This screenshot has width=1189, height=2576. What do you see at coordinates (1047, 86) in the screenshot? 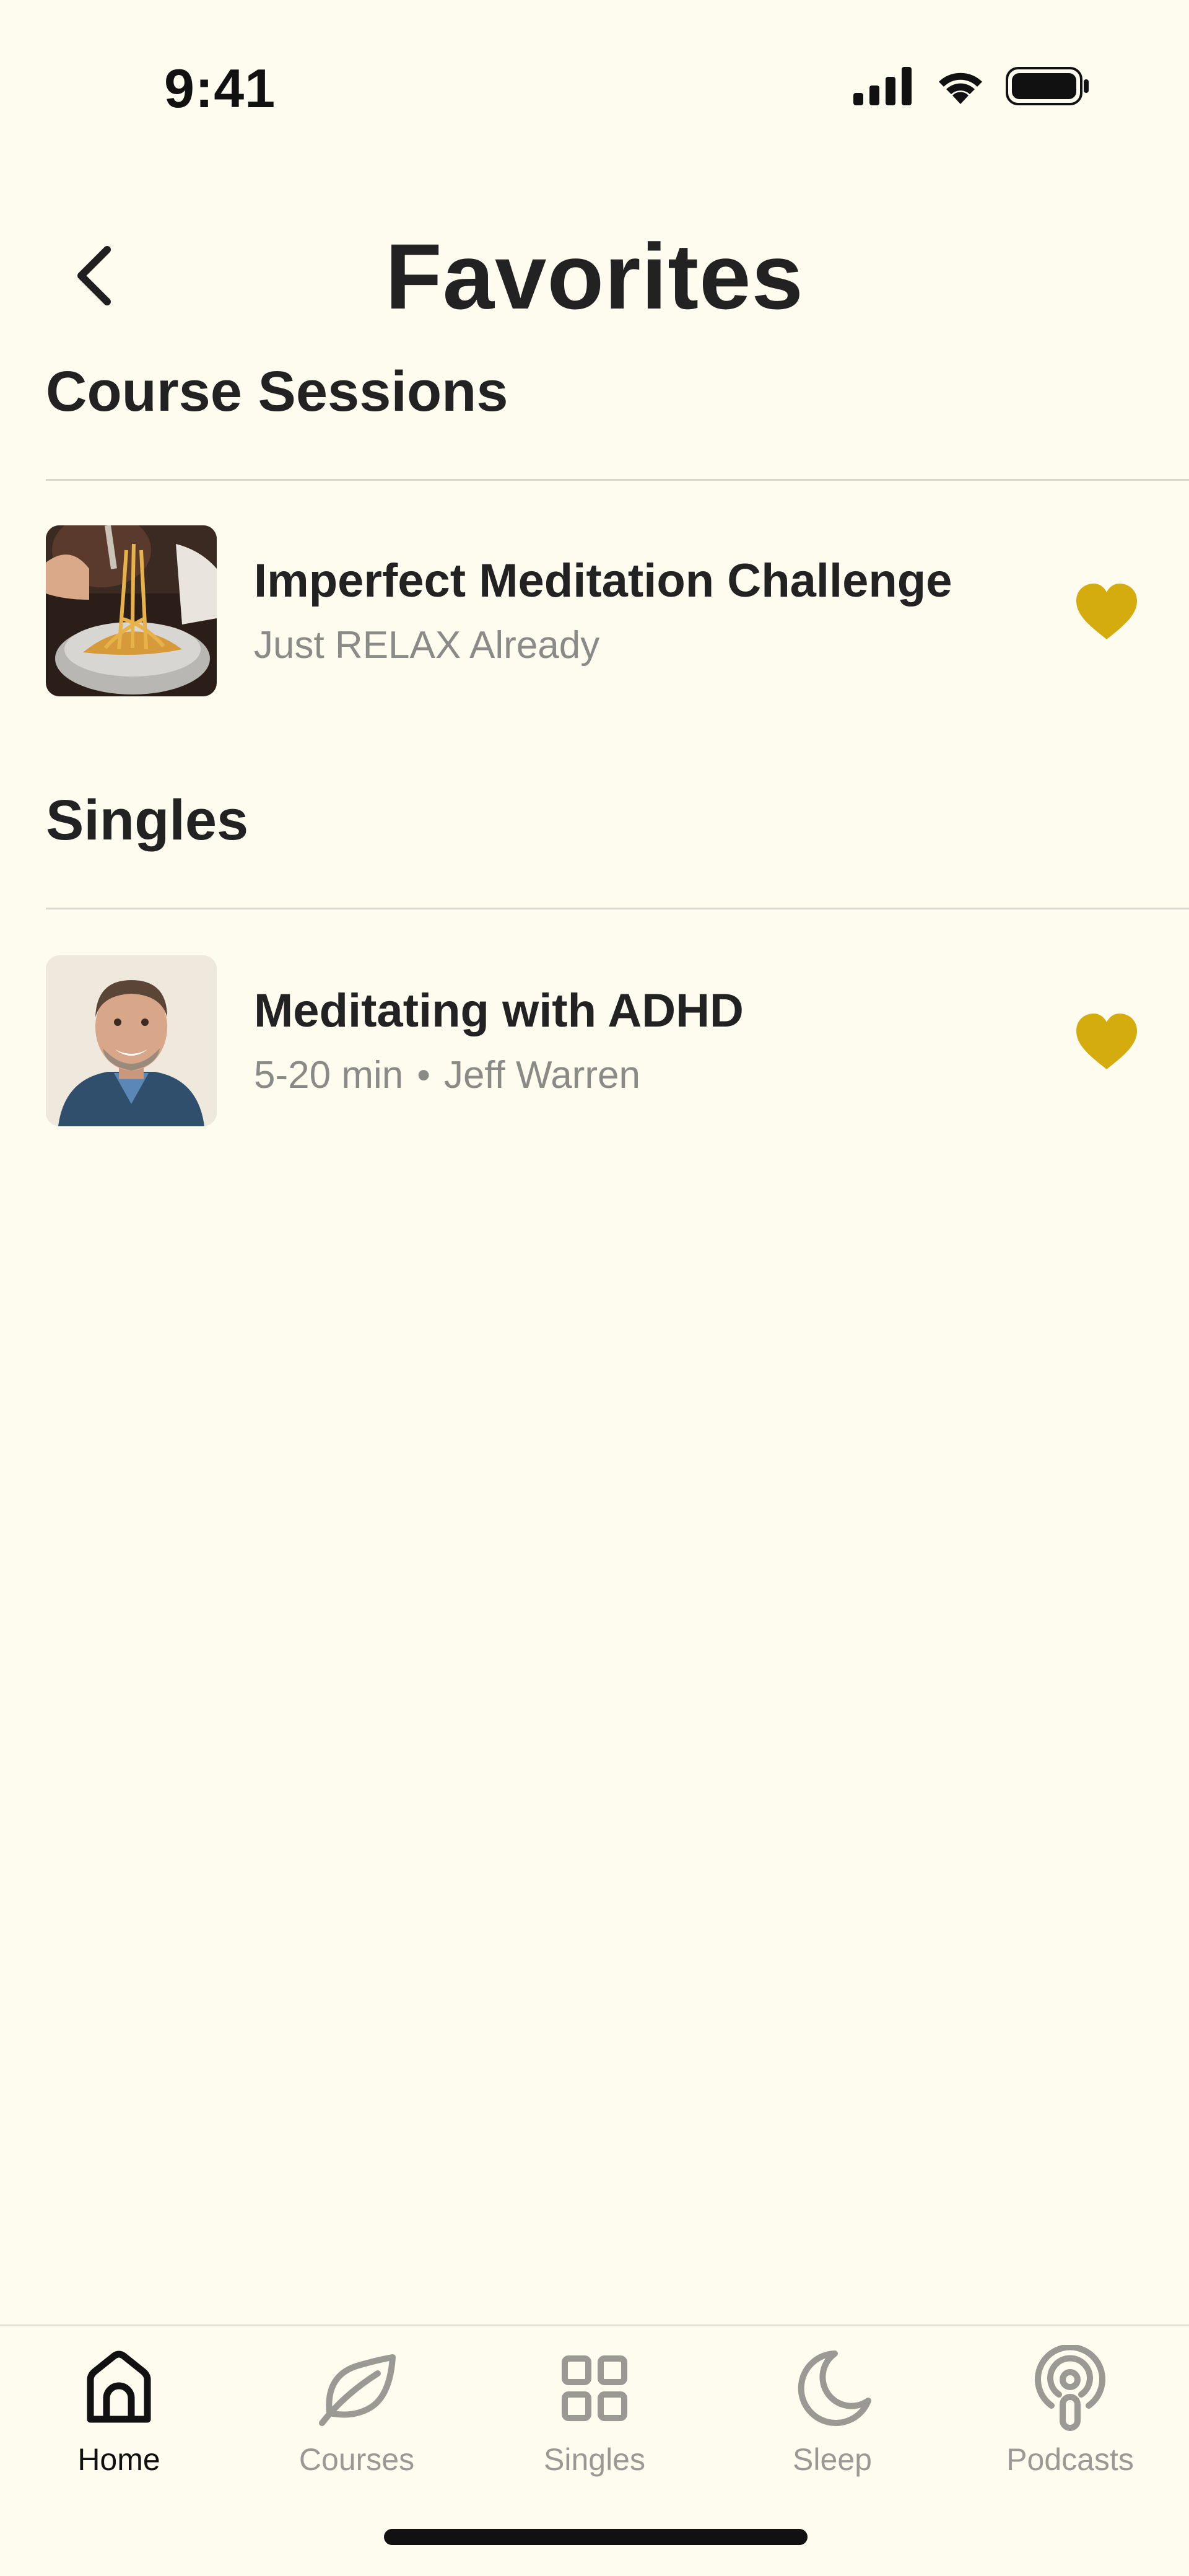
I see `battery-icon` at bounding box center [1047, 86].